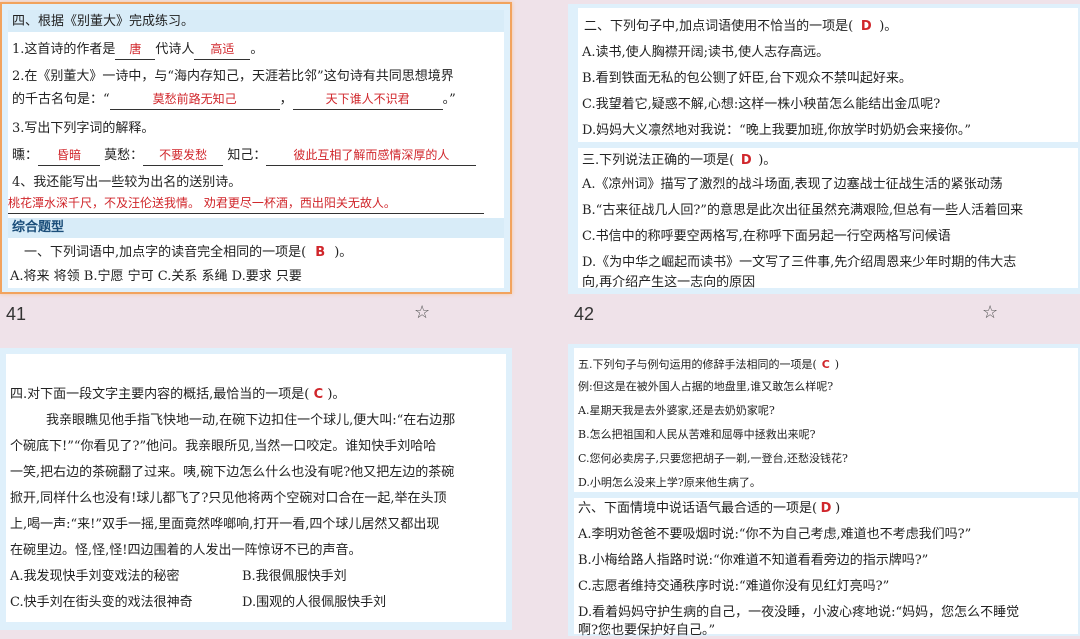 This screenshot has width=1080, height=639. Describe the element at coordinates (766, 236) in the screenshot. I see `q3-option-c: C.书信中的称呼要空两格写,在称呼下面另起一行空两格写问候语` at that location.